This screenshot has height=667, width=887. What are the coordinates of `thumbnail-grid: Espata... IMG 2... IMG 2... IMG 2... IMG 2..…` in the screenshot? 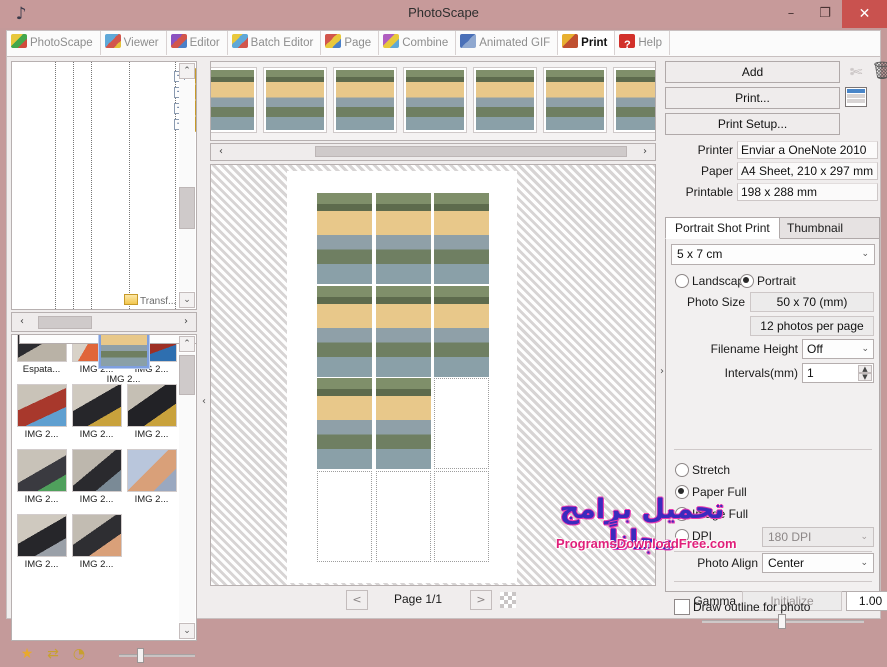 It's located at (104, 487).